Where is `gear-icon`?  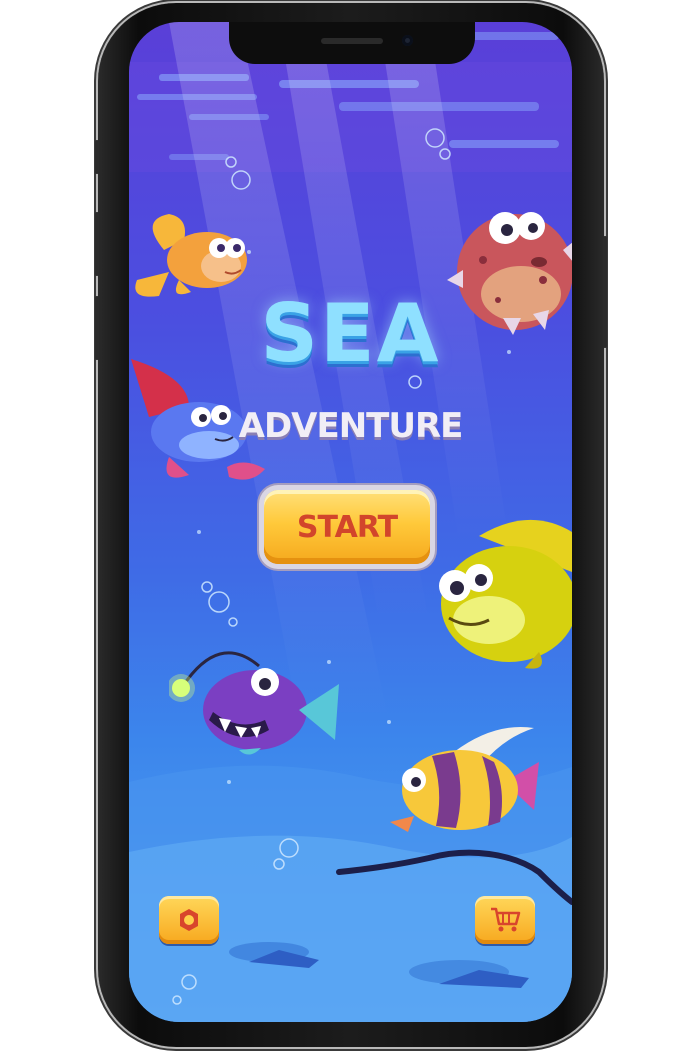 gear-icon is located at coordinates (189, 920).